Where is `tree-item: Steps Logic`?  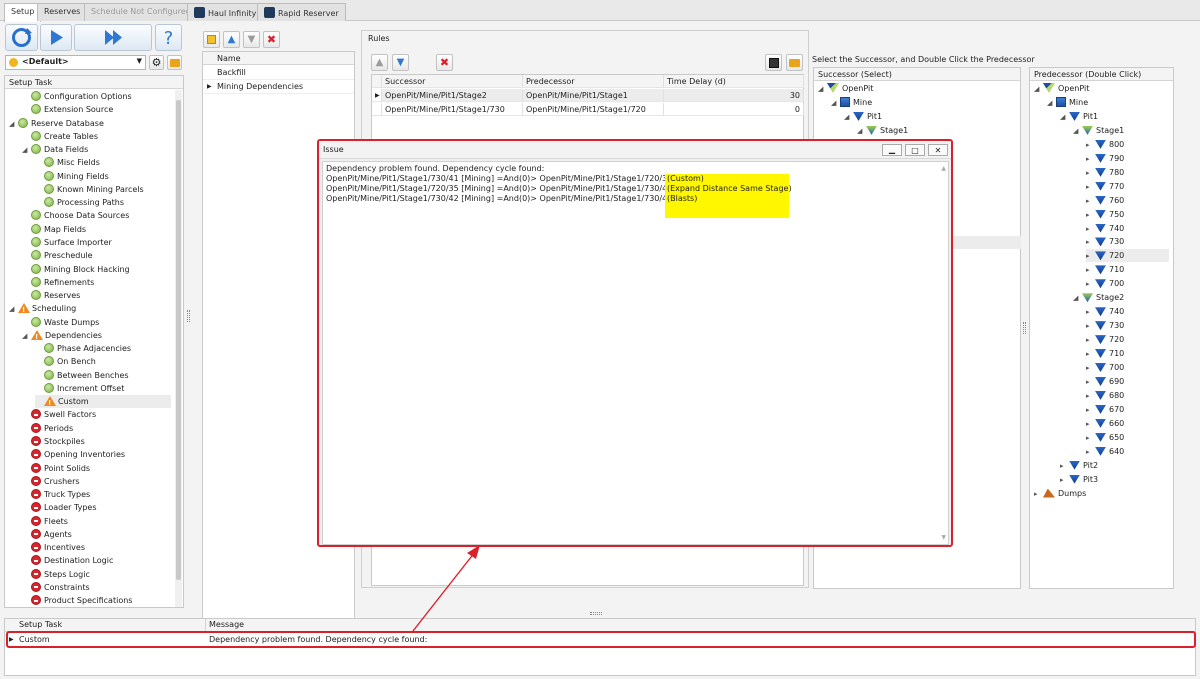
tree-item: Steps Logic is located at coordinates (56, 574).